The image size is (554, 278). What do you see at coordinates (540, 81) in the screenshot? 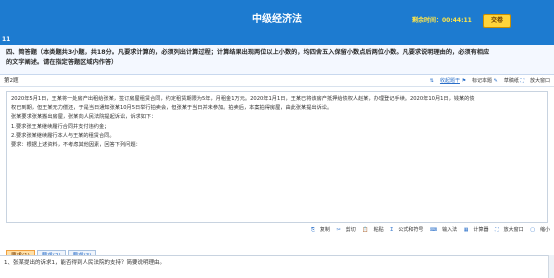
I see `enlarge-window-button: 放大窗口` at bounding box center [540, 81].